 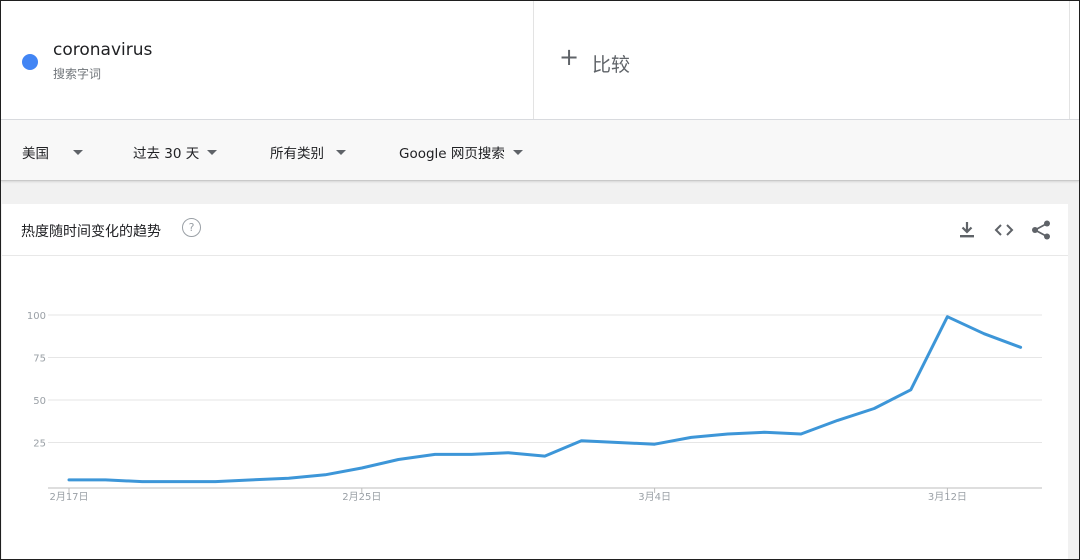 I want to click on y-tick-label: 75, so click(x=39, y=359).